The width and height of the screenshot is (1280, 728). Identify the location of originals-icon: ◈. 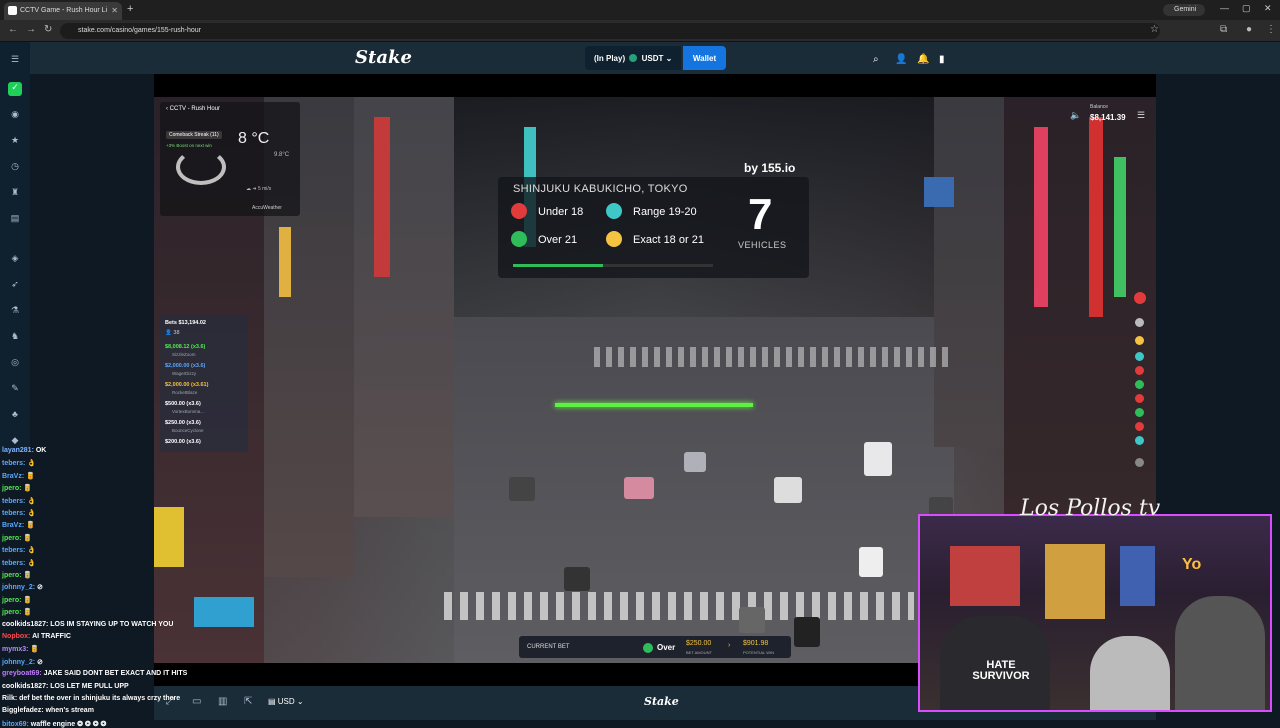
(15, 258).